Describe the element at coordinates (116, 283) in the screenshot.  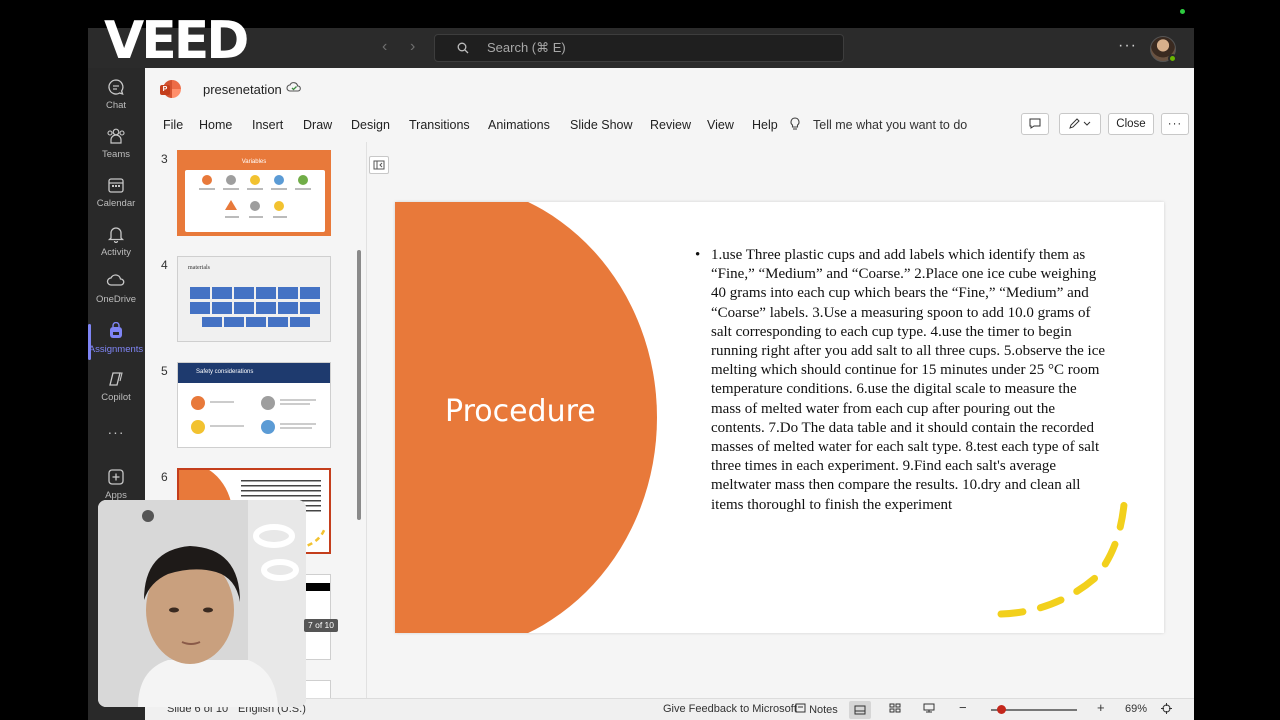
I see `cloud-icon` at that location.